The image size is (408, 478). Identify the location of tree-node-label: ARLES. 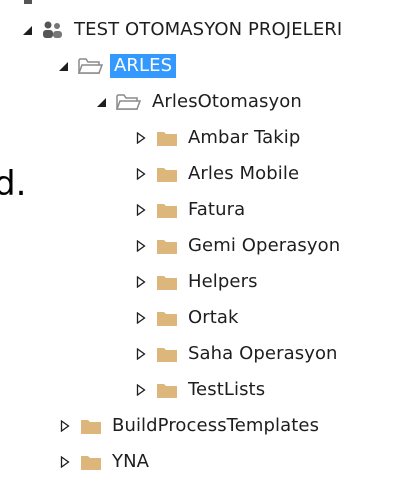
(143, 66).